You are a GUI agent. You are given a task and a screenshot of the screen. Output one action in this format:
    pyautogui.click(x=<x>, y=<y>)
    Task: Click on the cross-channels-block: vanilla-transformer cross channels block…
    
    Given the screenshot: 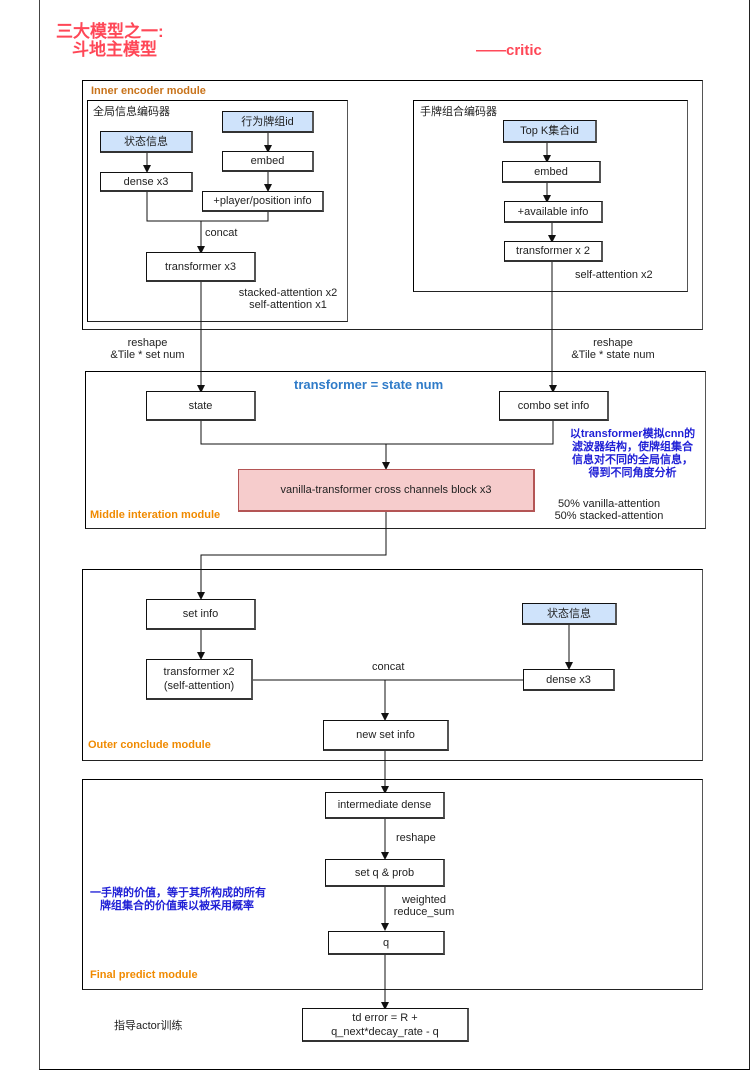 What is the action you would take?
    pyautogui.click(x=386, y=490)
    